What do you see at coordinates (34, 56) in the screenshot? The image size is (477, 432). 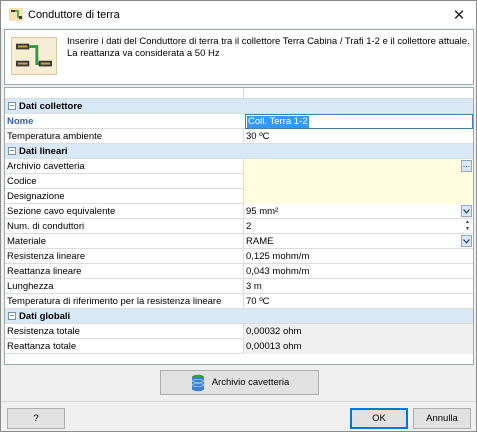 I see `ground-conductor-icon` at bounding box center [34, 56].